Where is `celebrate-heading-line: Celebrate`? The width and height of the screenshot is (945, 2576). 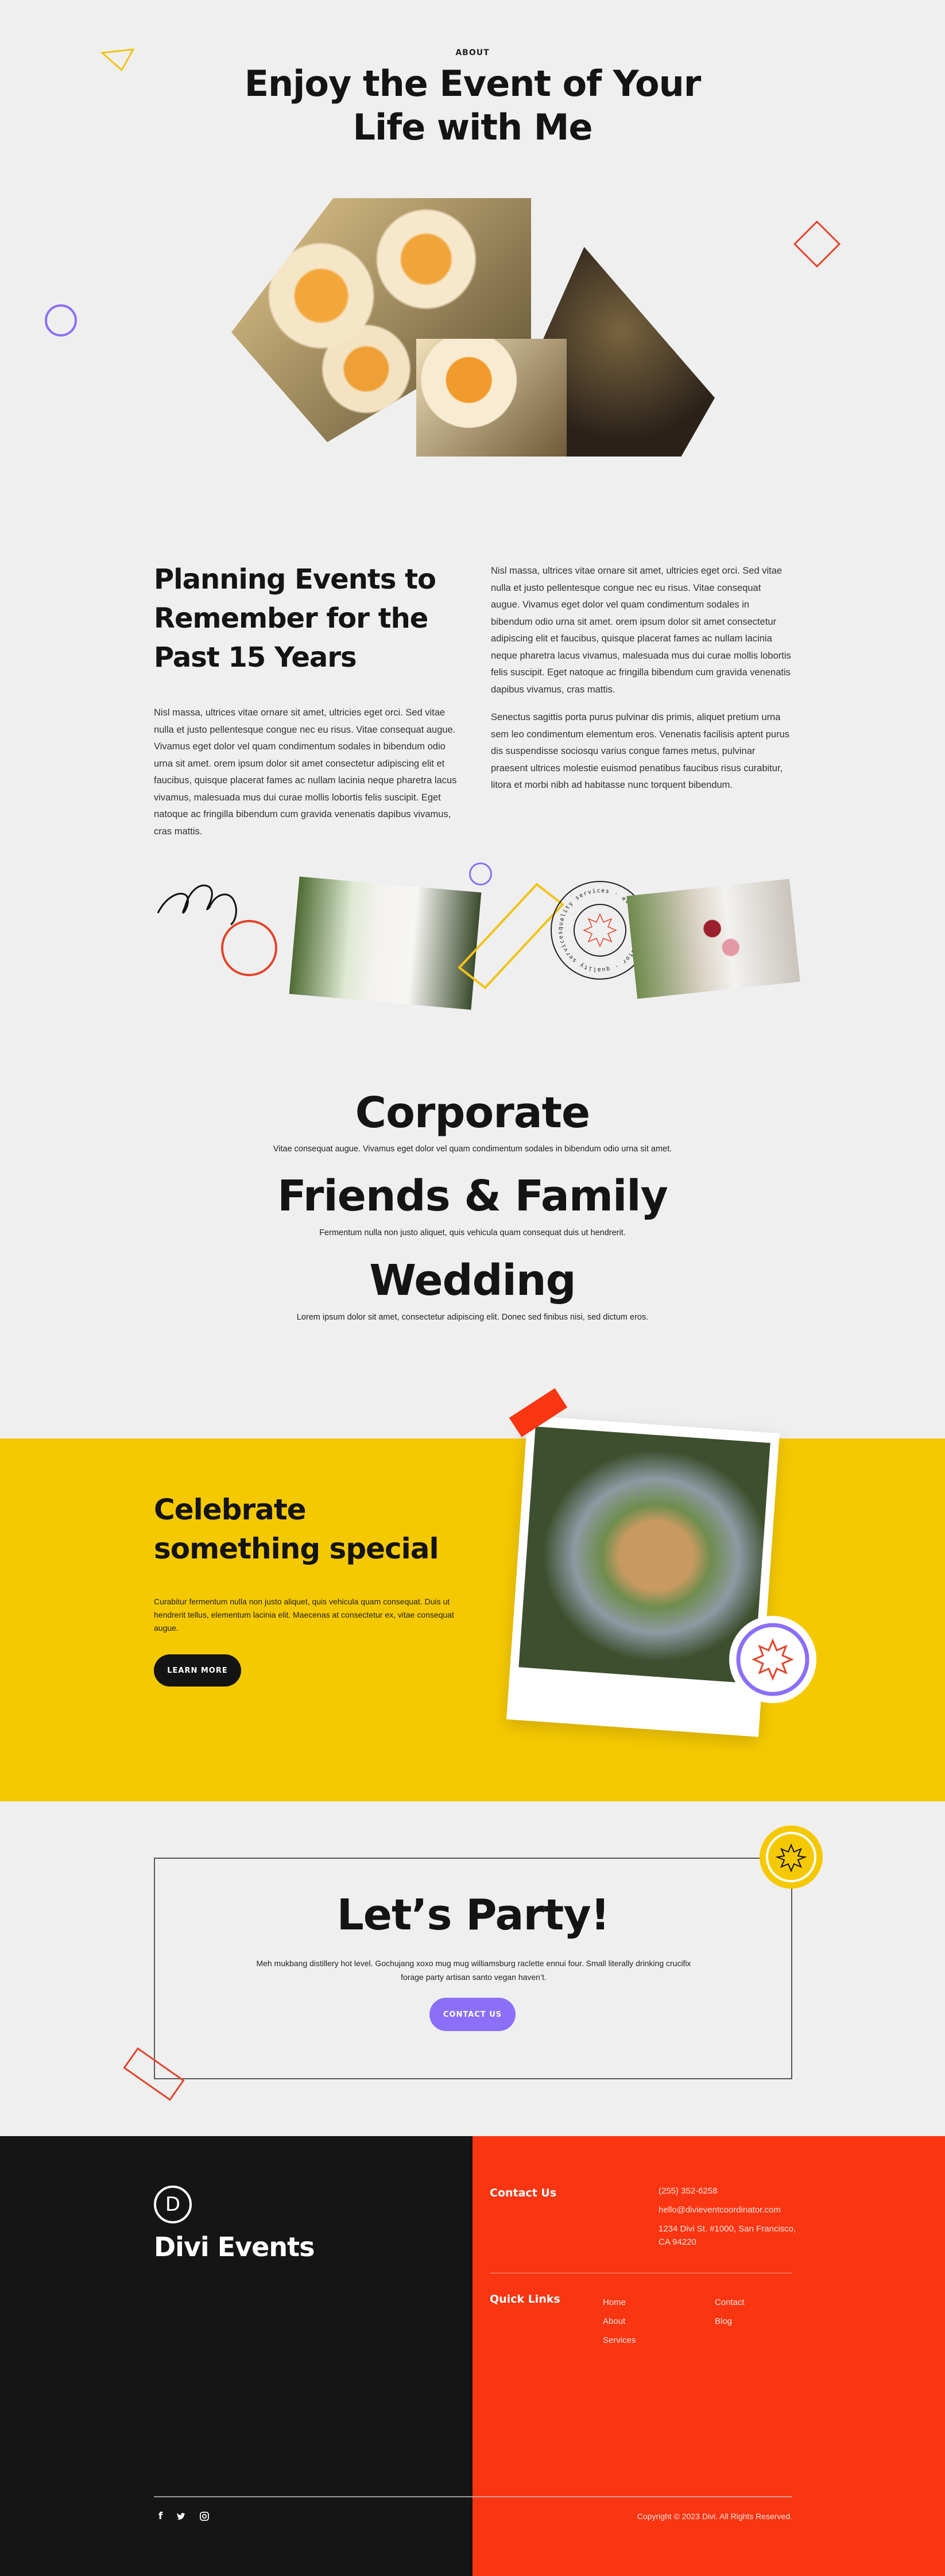
celebrate-heading-line: Celebrate is located at coordinates (230, 1509).